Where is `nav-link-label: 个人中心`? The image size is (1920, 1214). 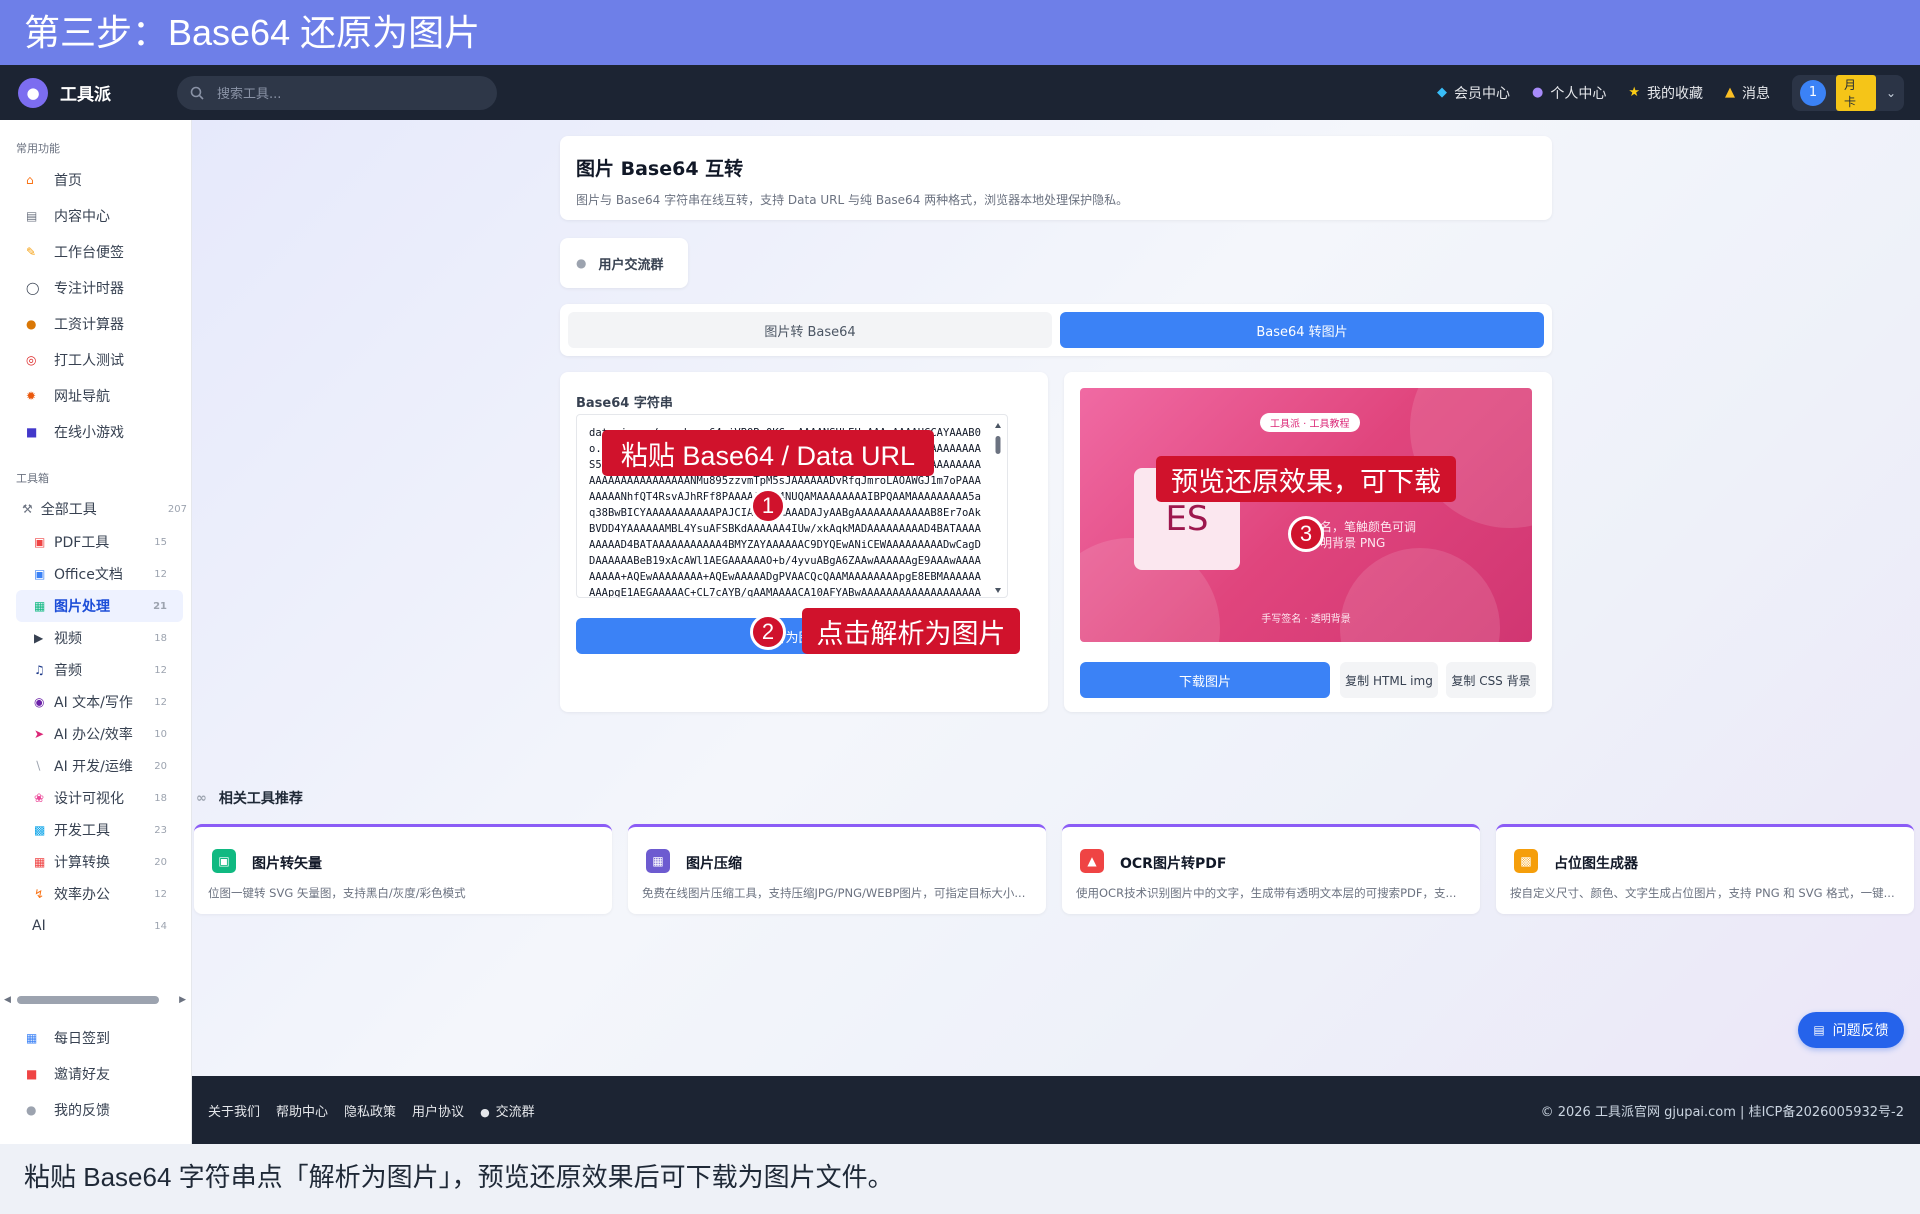
nav-link-label: 个人中心 is located at coordinates (1578, 93).